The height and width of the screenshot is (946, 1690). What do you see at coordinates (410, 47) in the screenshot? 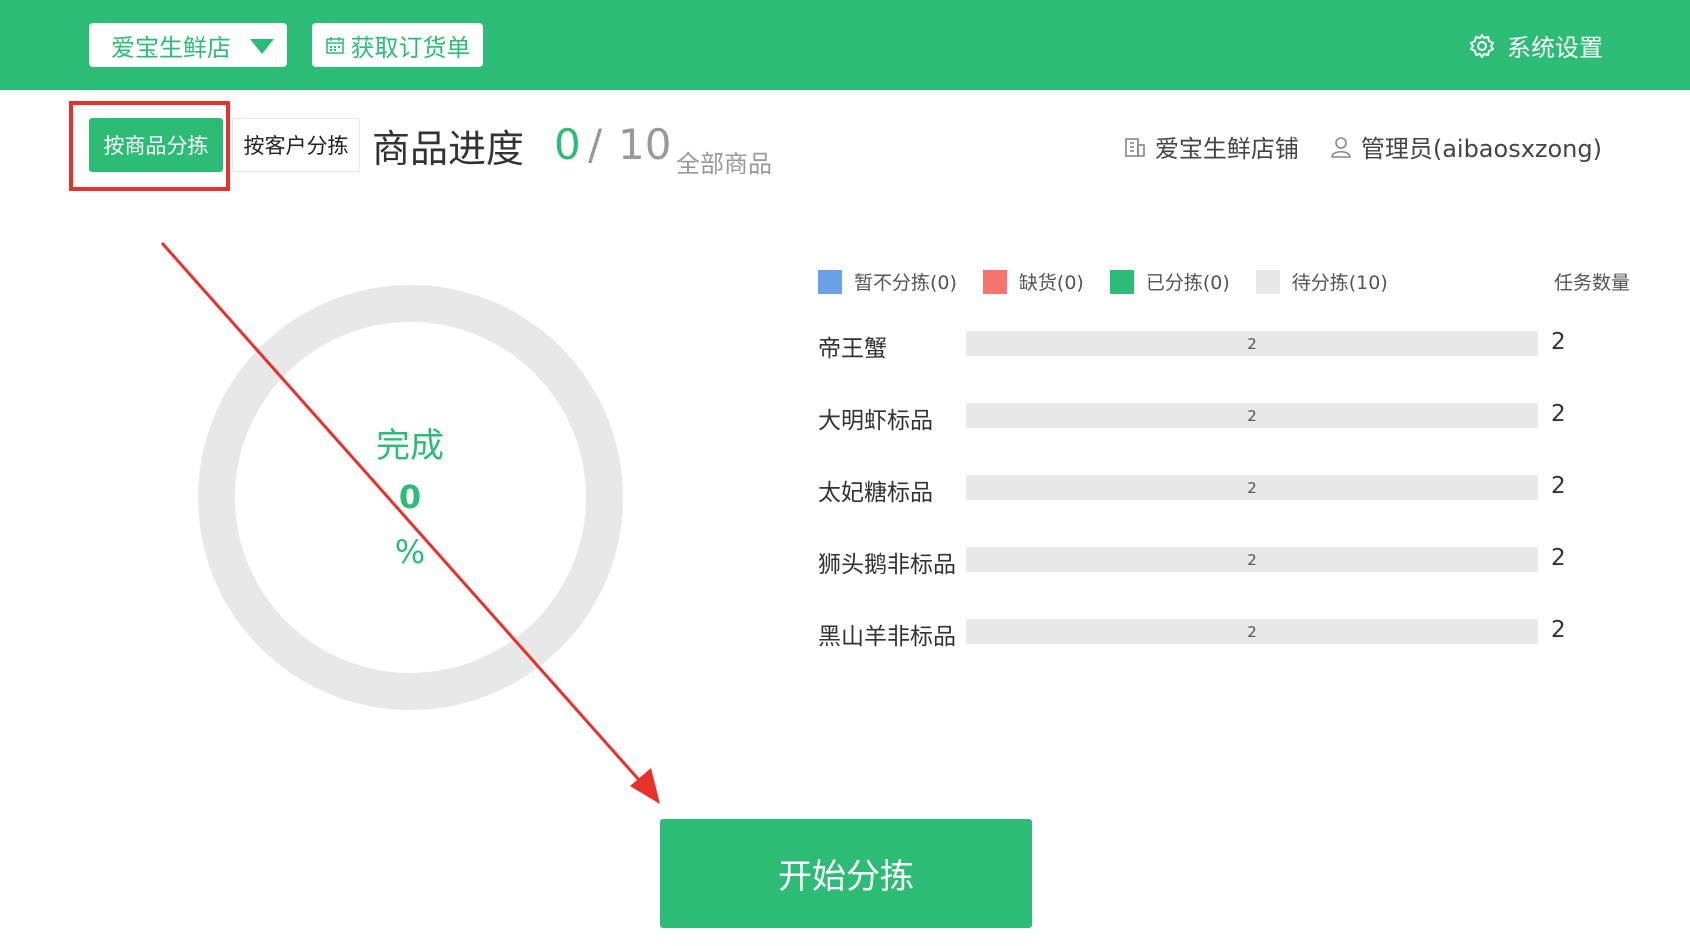
I see `fetch-orders-label: 获取订货单` at bounding box center [410, 47].